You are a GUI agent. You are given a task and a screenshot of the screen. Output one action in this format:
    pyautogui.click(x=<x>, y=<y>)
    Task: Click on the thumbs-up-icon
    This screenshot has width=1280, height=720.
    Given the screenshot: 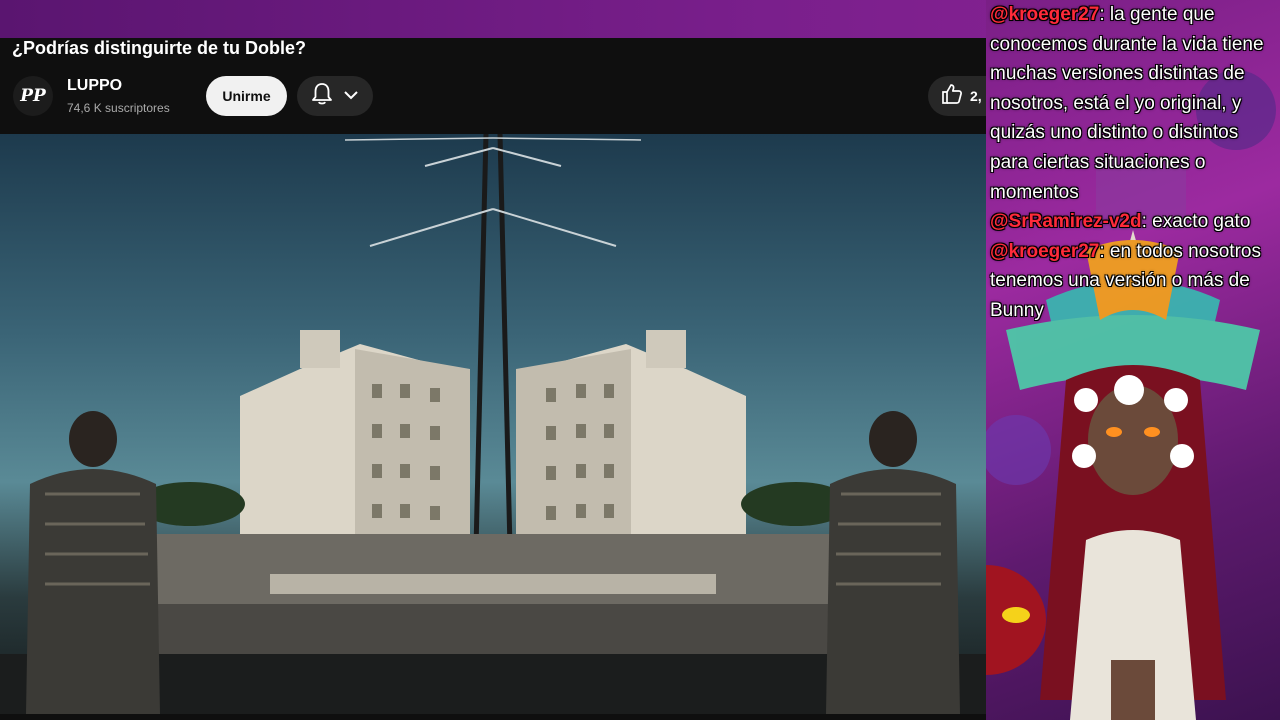 What is the action you would take?
    pyautogui.click(x=952, y=96)
    